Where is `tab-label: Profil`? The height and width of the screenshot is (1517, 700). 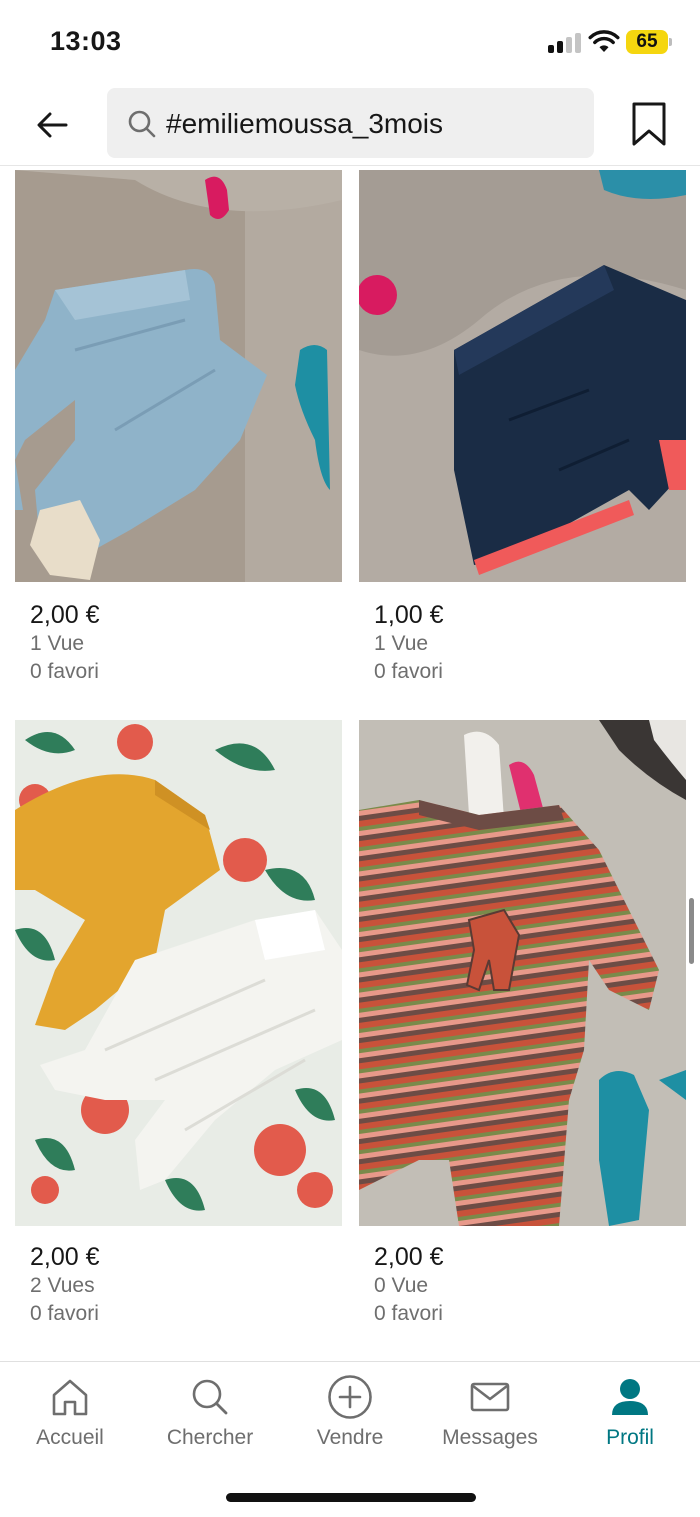 tab-label: Profil is located at coordinates (630, 1437).